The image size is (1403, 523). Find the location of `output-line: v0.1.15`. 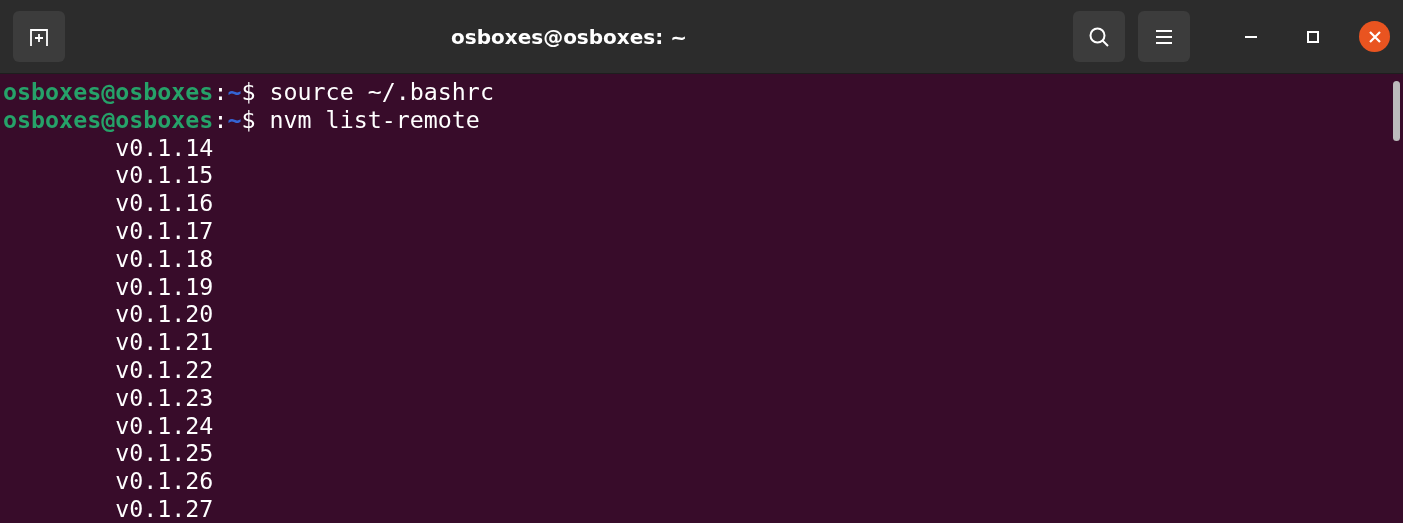

output-line: v0.1.15 is located at coordinates (164, 175).